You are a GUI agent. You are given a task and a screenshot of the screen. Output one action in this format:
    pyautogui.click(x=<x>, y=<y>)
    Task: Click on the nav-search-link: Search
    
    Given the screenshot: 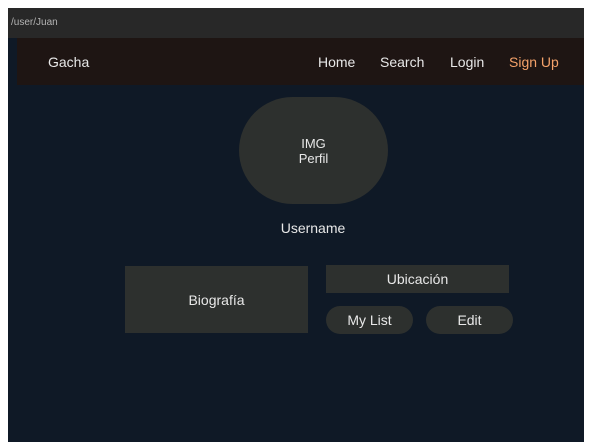 What is the action you would take?
    pyautogui.click(x=402, y=62)
    